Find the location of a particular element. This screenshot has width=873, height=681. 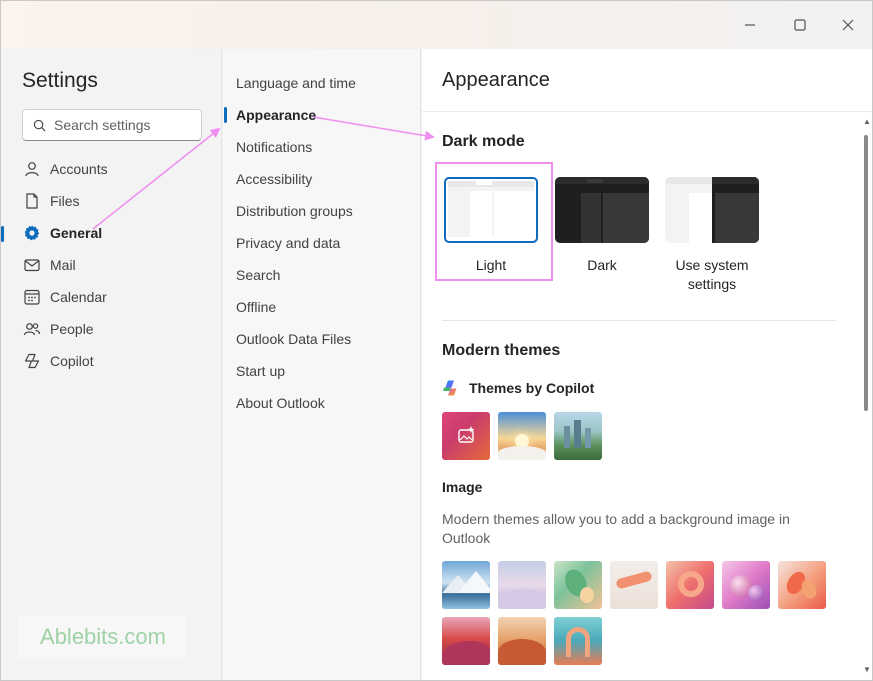

divider is located at coordinates (647, 111).